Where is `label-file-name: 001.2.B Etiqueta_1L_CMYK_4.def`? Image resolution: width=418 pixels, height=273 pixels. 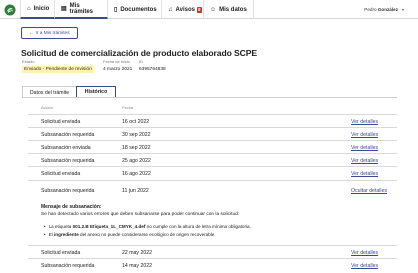 label-file-name: 001.2.B Etiqueta_1L_CMYK_4.def is located at coordinates (109, 226).